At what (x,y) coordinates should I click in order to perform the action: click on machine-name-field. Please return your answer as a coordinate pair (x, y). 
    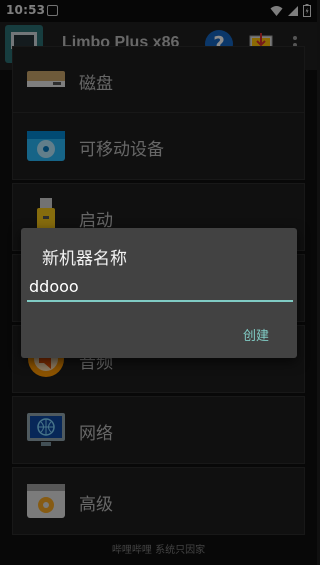
    Looking at the image, I should click on (160, 288).